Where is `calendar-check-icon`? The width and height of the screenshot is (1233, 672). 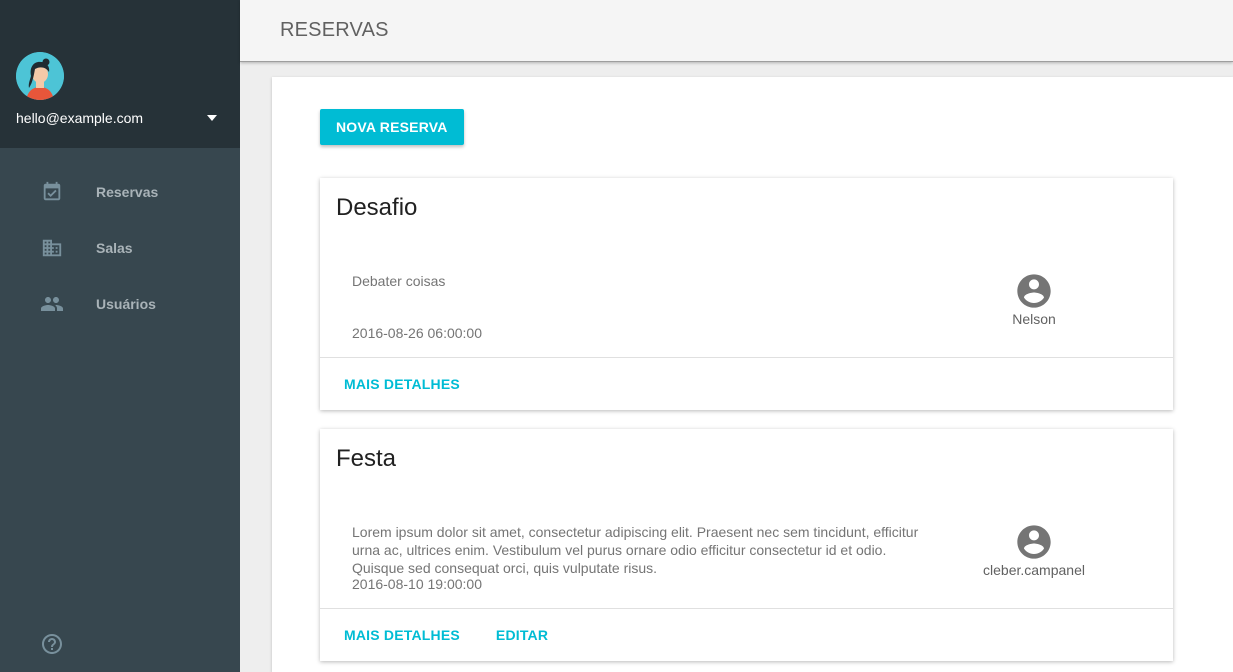 calendar-check-icon is located at coordinates (52, 192).